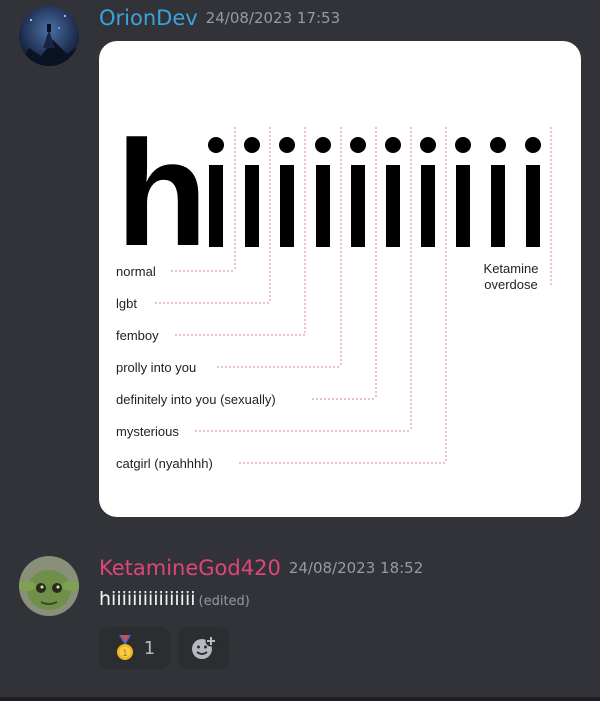 Image resolution: width=600 pixels, height=701 pixels. What do you see at coordinates (356, 568) in the screenshot?
I see `timestamp: 24/08/2023 18:52` at bounding box center [356, 568].